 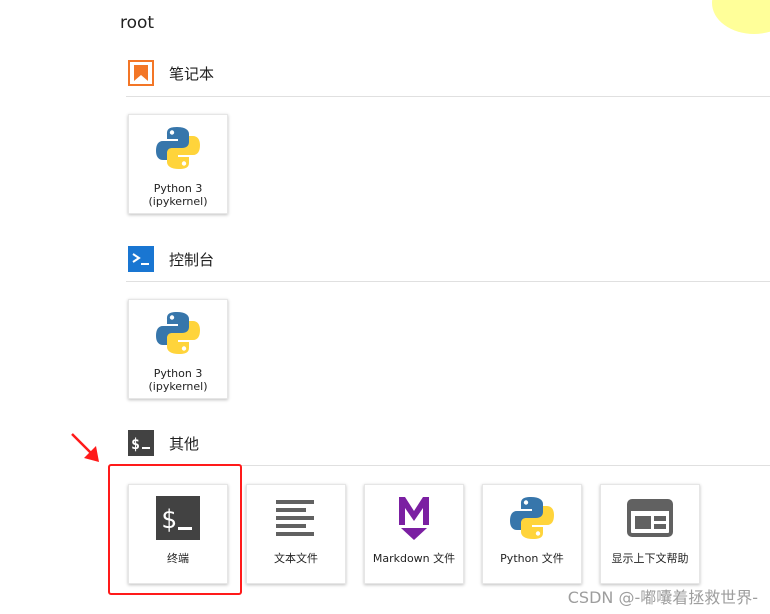 I want to click on section-header-notebook: 笔记本, so click(x=171, y=73).